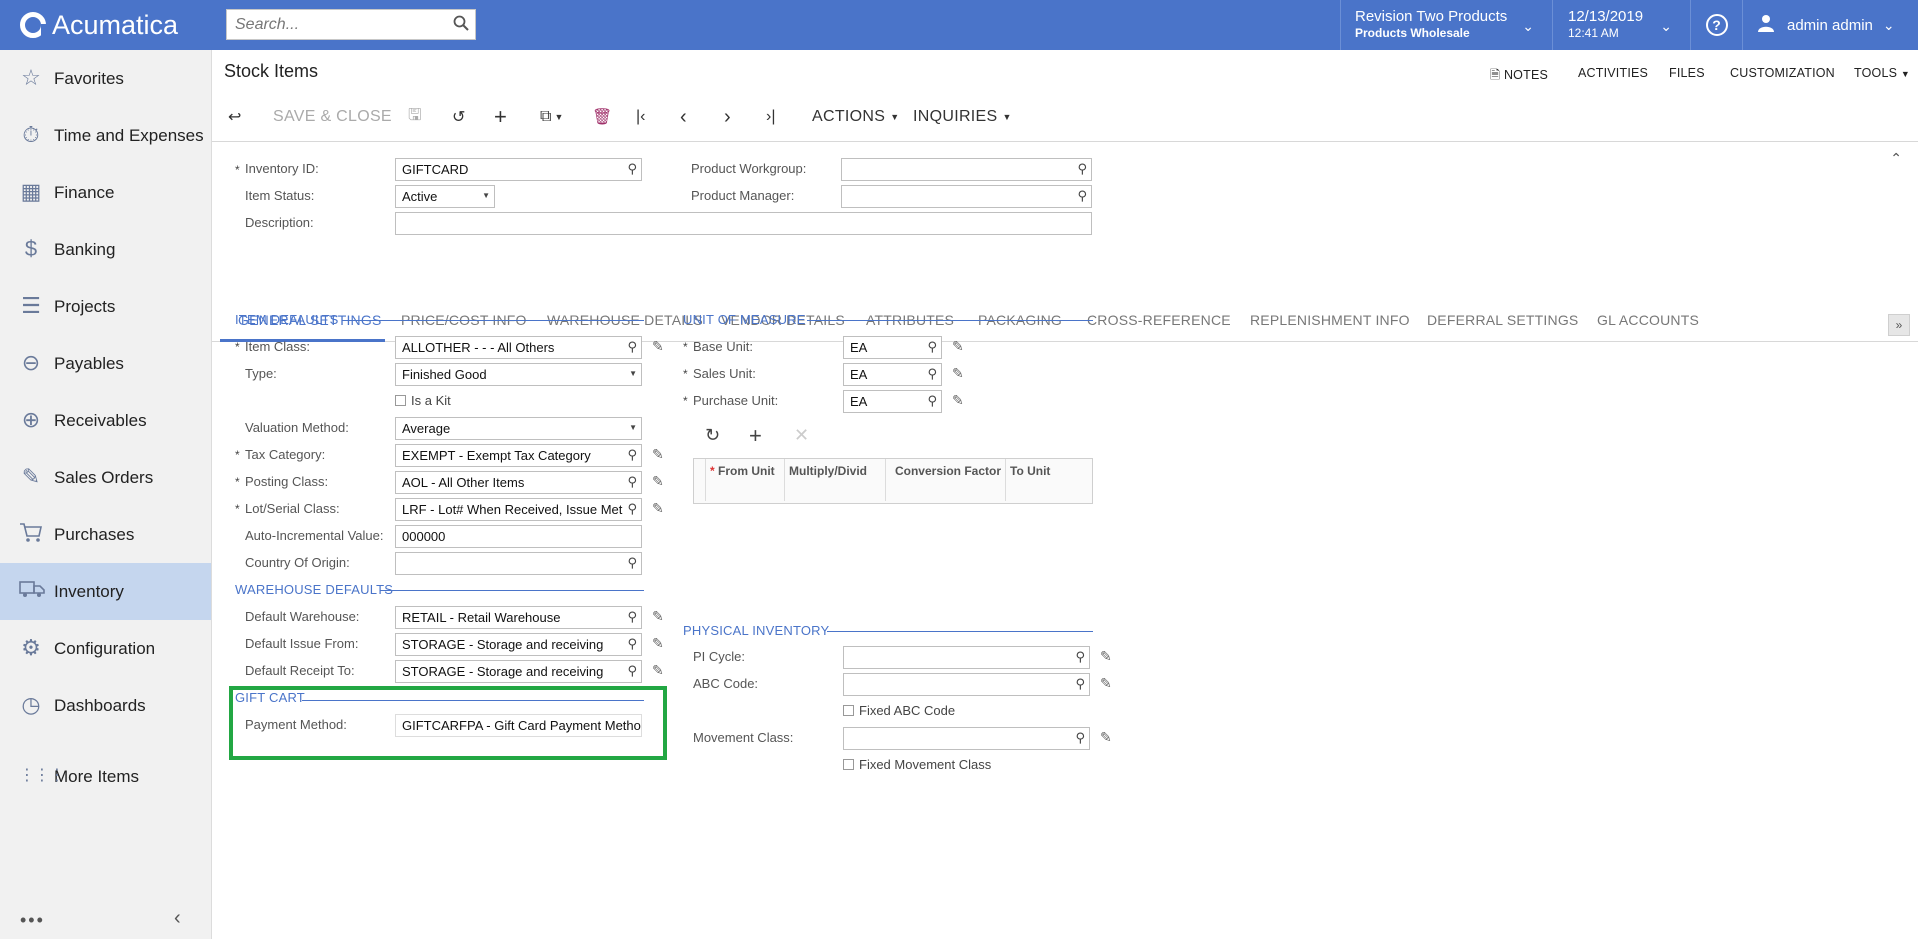 The height and width of the screenshot is (939, 1918). I want to click on default-issue-from-field: STORAGE - Storage and receiving ⚲, so click(518, 644).